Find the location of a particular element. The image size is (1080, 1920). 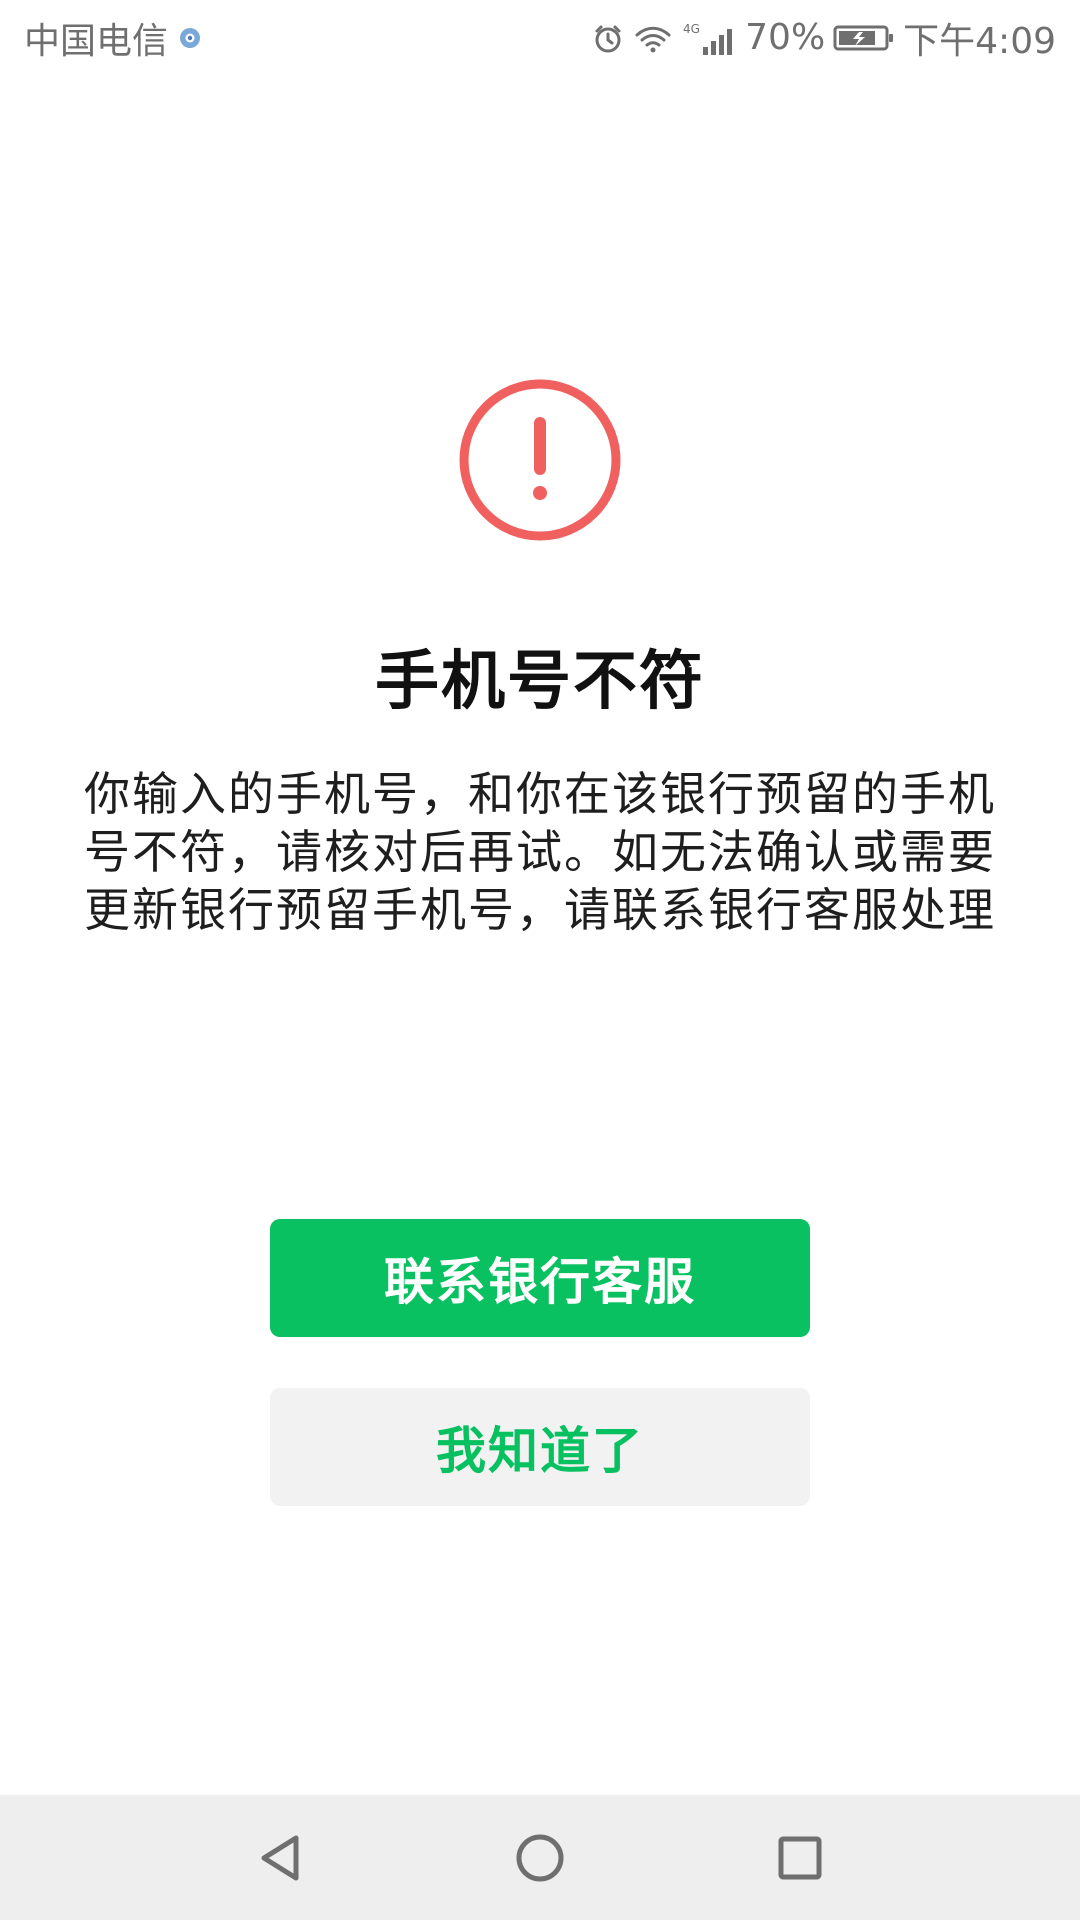

navigation-bar is located at coordinates (540, 1857).